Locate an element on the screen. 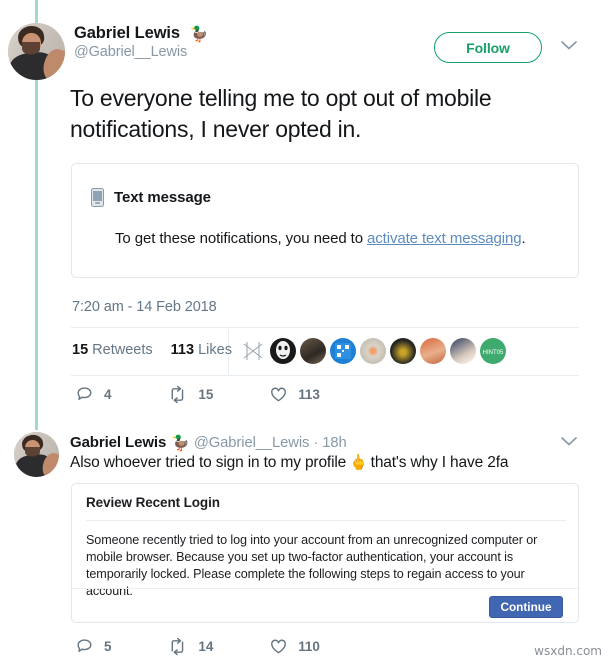  likes-label: Likes is located at coordinates (215, 350).